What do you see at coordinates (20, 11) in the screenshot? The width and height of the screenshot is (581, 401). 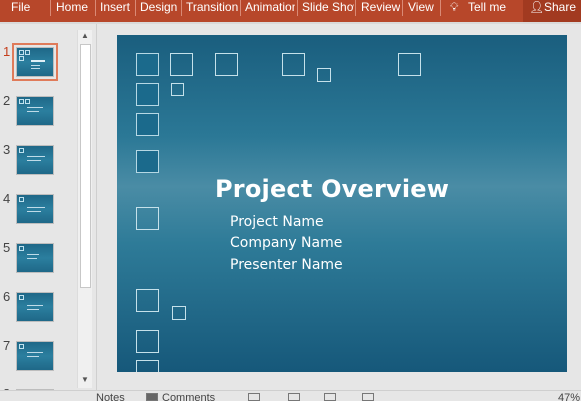 I see `tab-file: File` at bounding box center [20, 11].